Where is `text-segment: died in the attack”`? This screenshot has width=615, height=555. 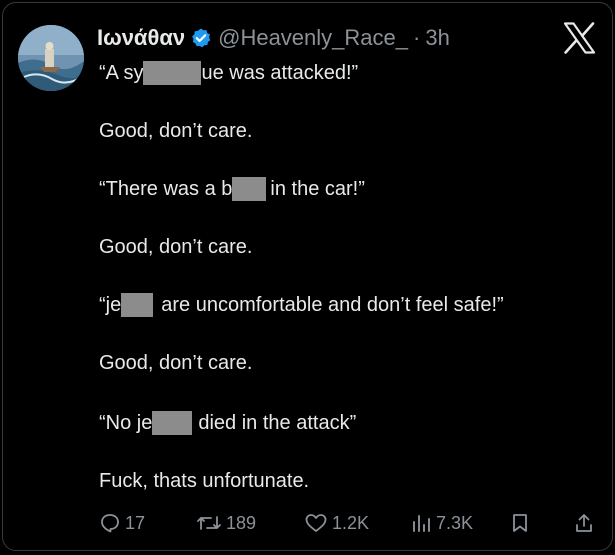
text-segment: died in the attack” is located at coordinates (277, 423).